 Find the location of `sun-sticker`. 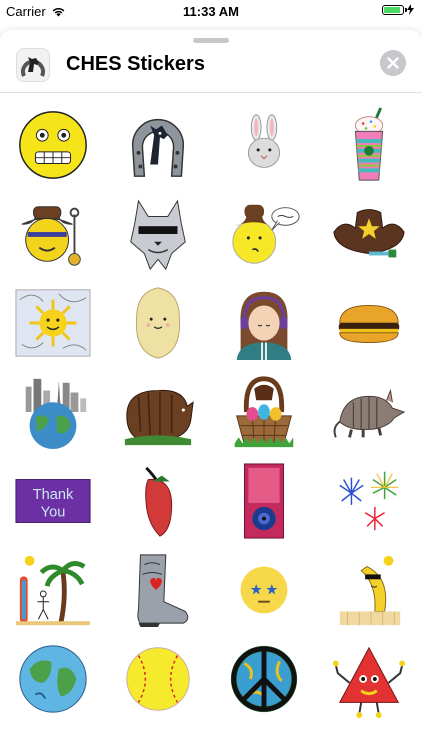

sun-sticker is located at coordinates (53, 323).